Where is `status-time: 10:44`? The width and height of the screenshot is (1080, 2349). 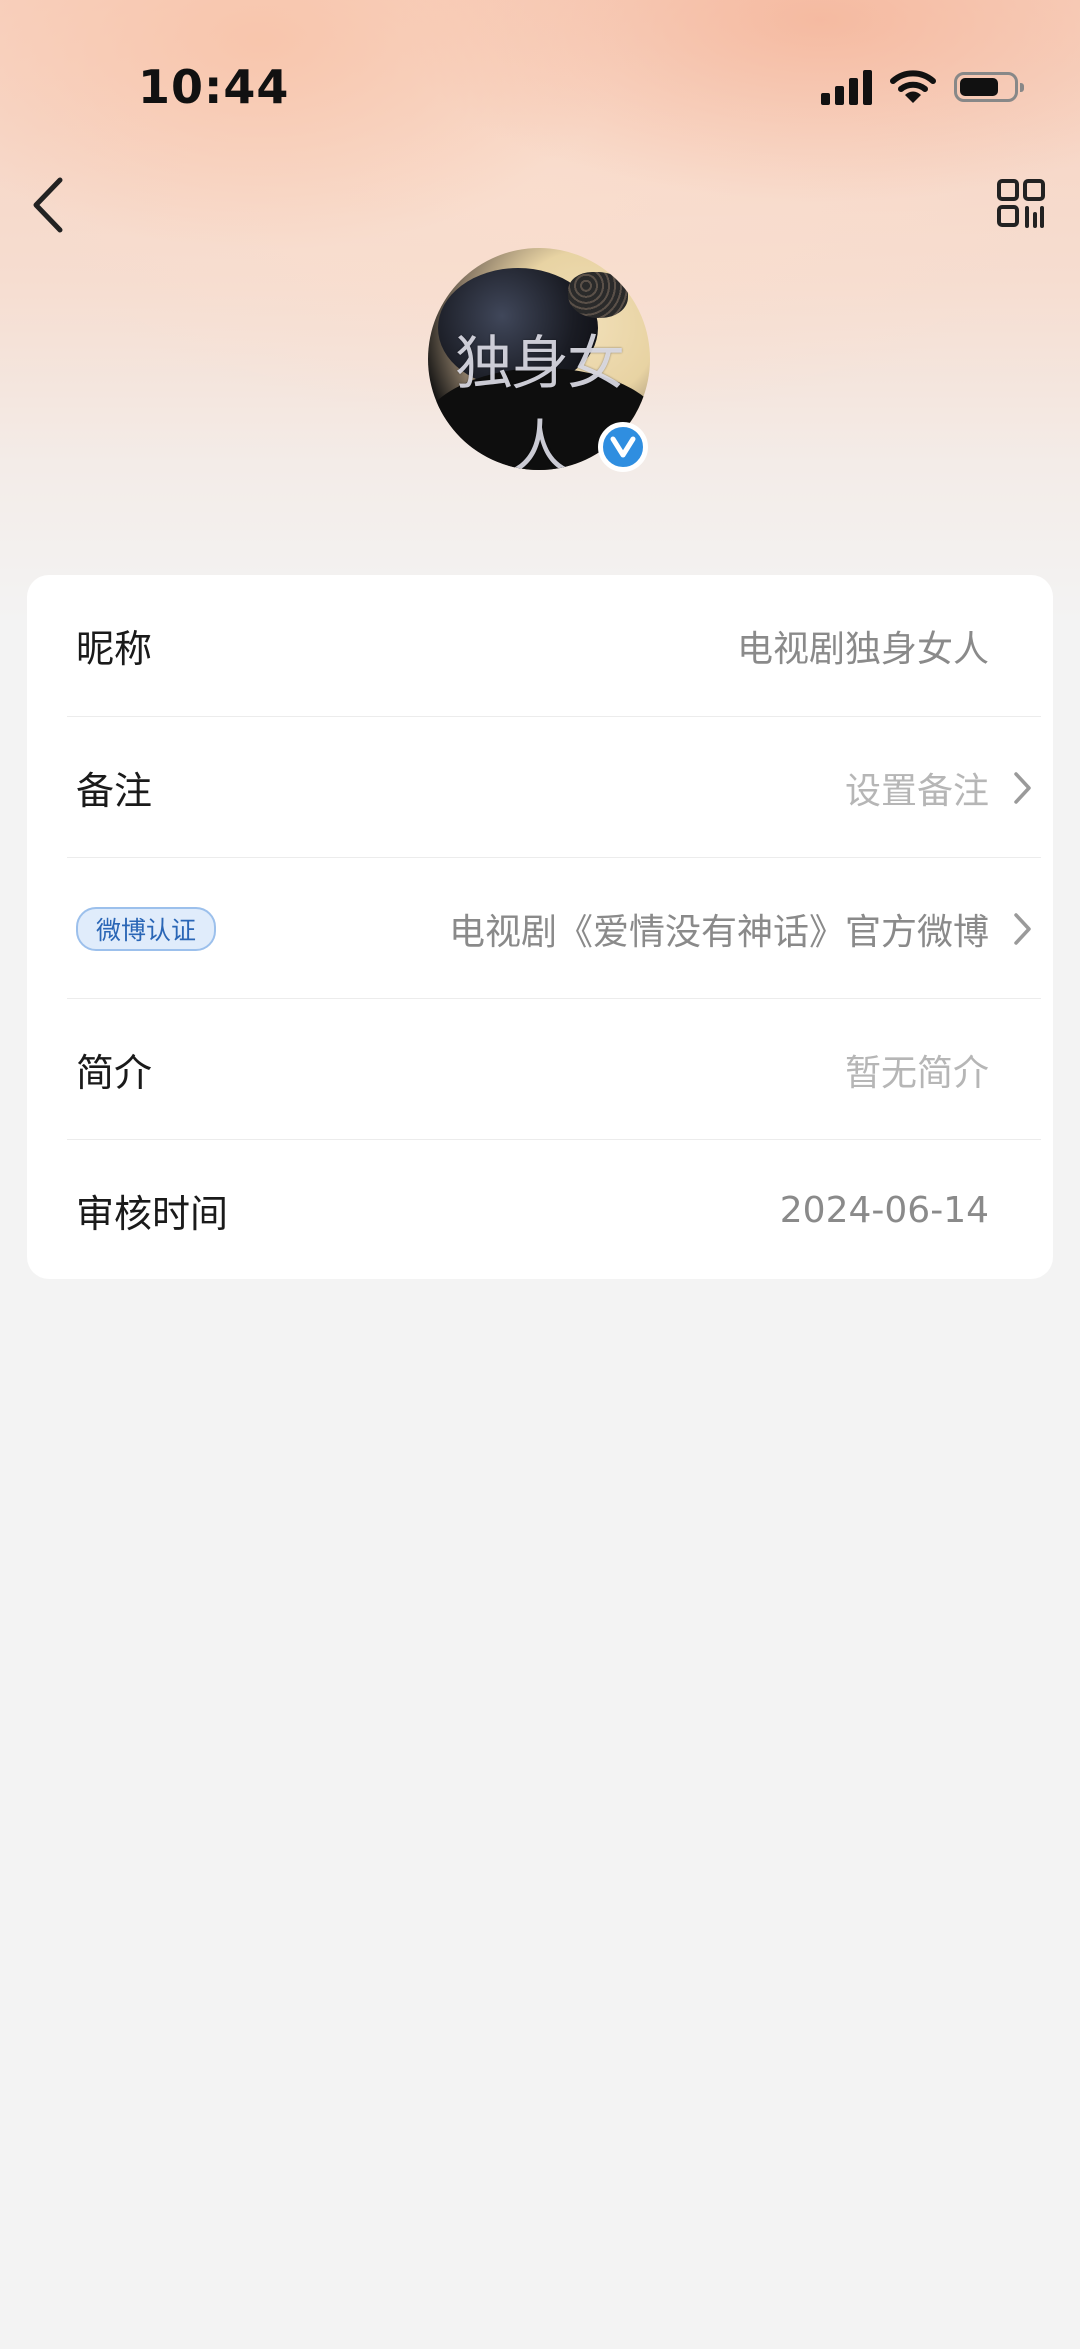 status-time: 10:44 is located at coordinates (214, 87).